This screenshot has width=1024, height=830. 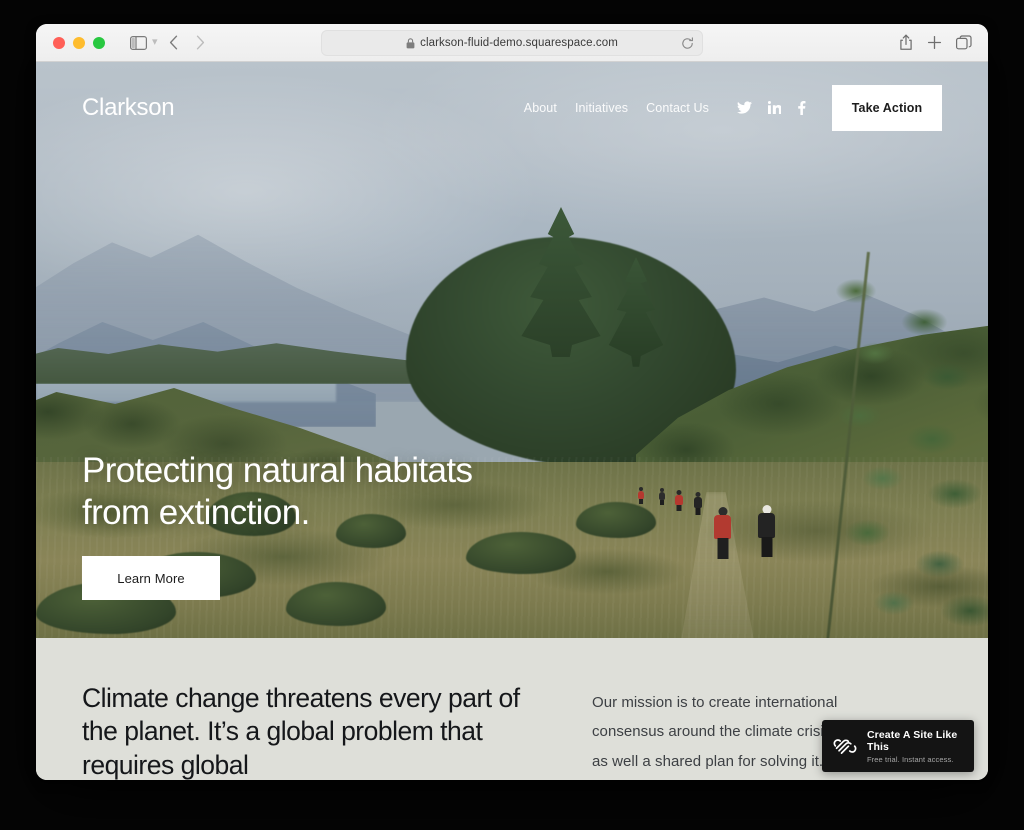 I want to click on linkedin-icon, so click(x=774, y=107).